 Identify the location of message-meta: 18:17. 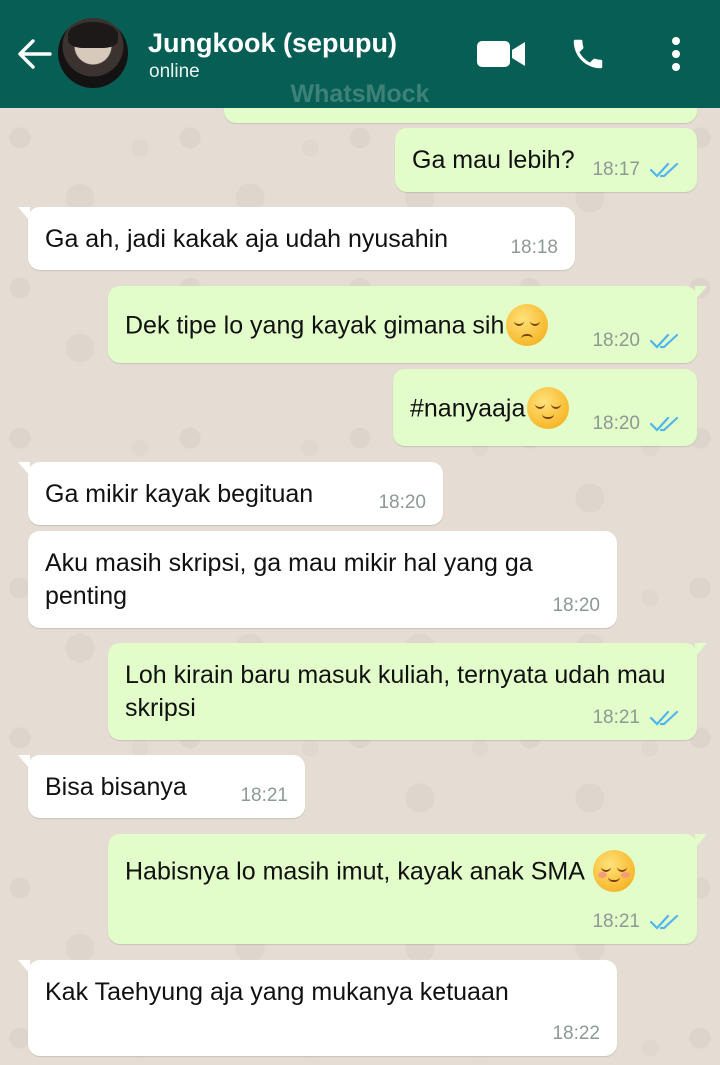
(636, 170).